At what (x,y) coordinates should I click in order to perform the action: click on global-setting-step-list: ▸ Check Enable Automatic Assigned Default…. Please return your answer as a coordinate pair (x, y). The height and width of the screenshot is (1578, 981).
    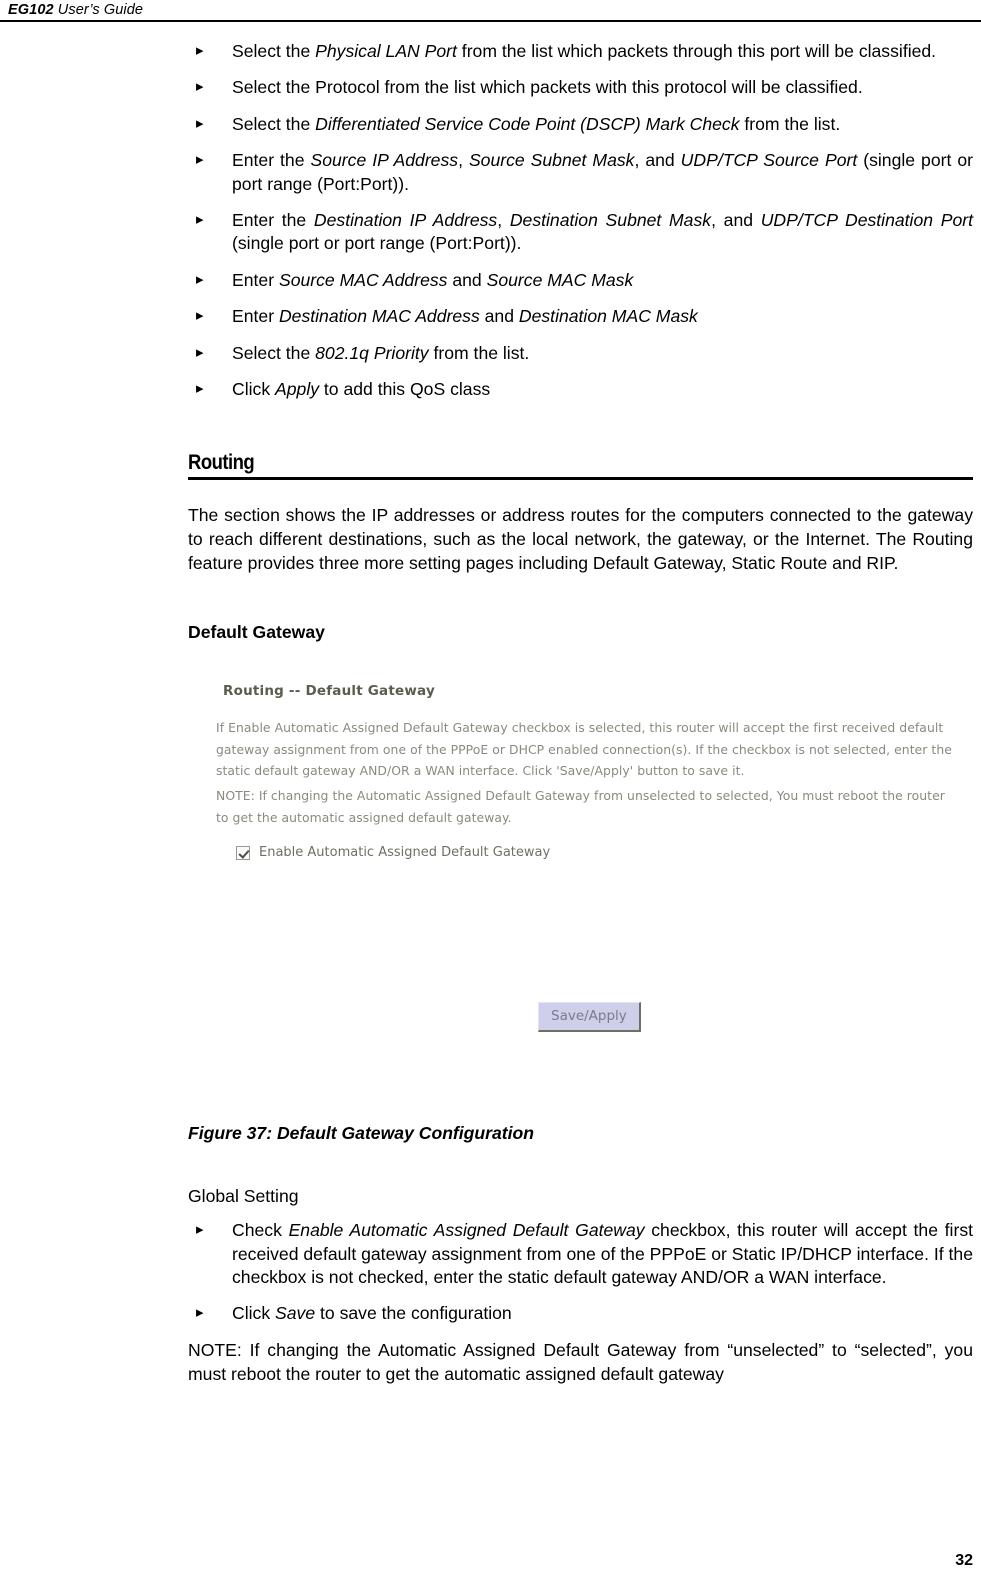
    Looking at the image, I should click on (580, 1272).